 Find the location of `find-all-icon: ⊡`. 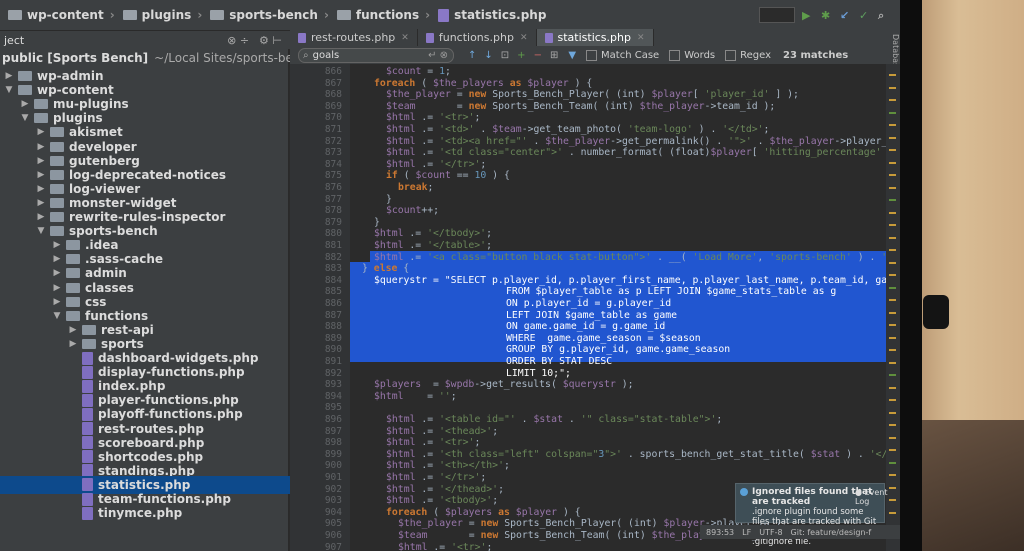

find-all-icon: ⊡ is located at coordinates (505, 55).